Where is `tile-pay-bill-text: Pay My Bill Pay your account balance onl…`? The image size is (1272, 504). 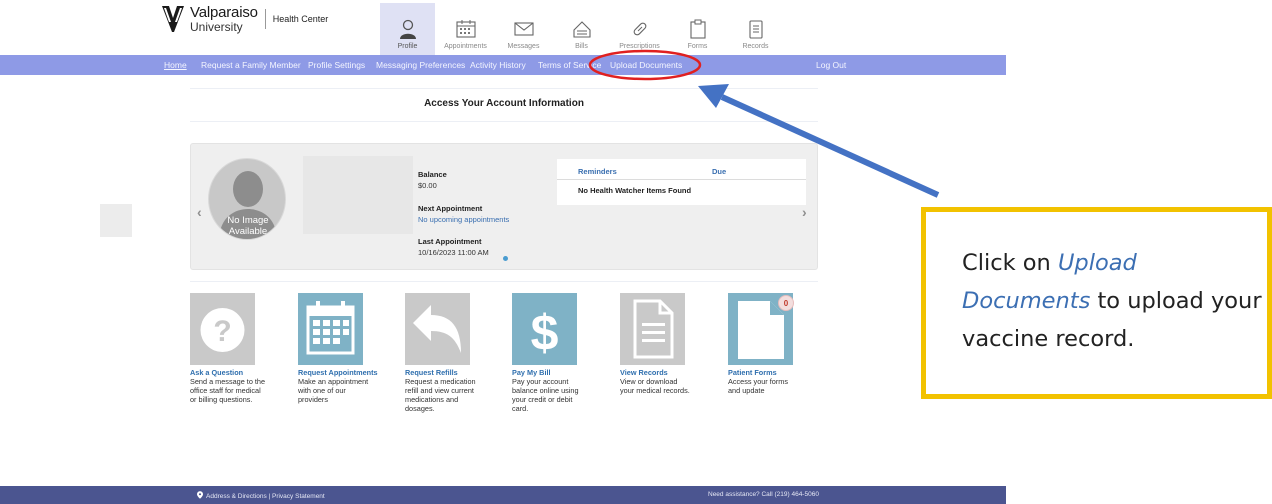 tile-pay-bill-text: Pay My Bill Pay your account balance onl… is located at coordinates (560, 390).